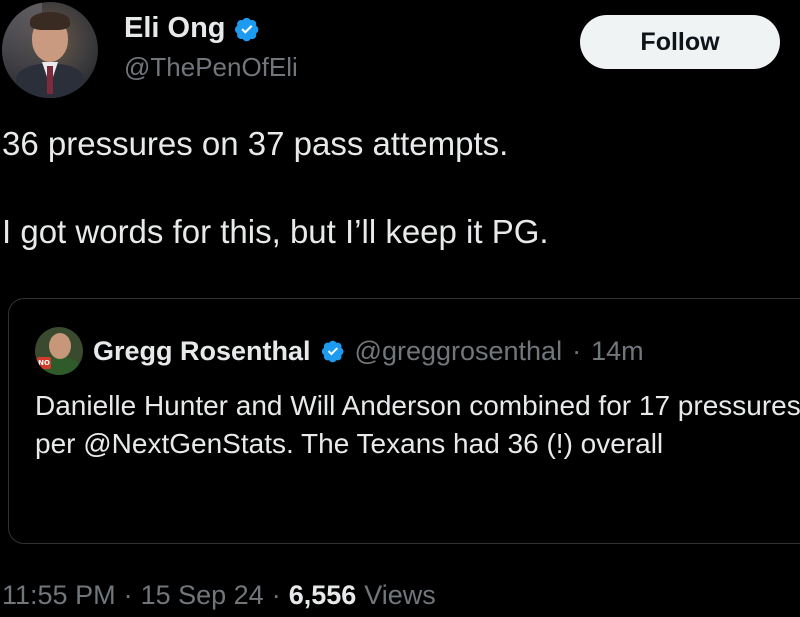 Image resolution: width=800 pixels, height=617 pixels. I want to click on avatar-sign-text: NO, so click(44, 363).